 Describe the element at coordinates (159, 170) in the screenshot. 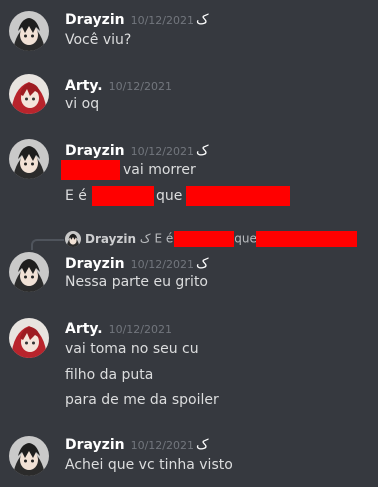

I see `message-text: vai morrer` at that location.